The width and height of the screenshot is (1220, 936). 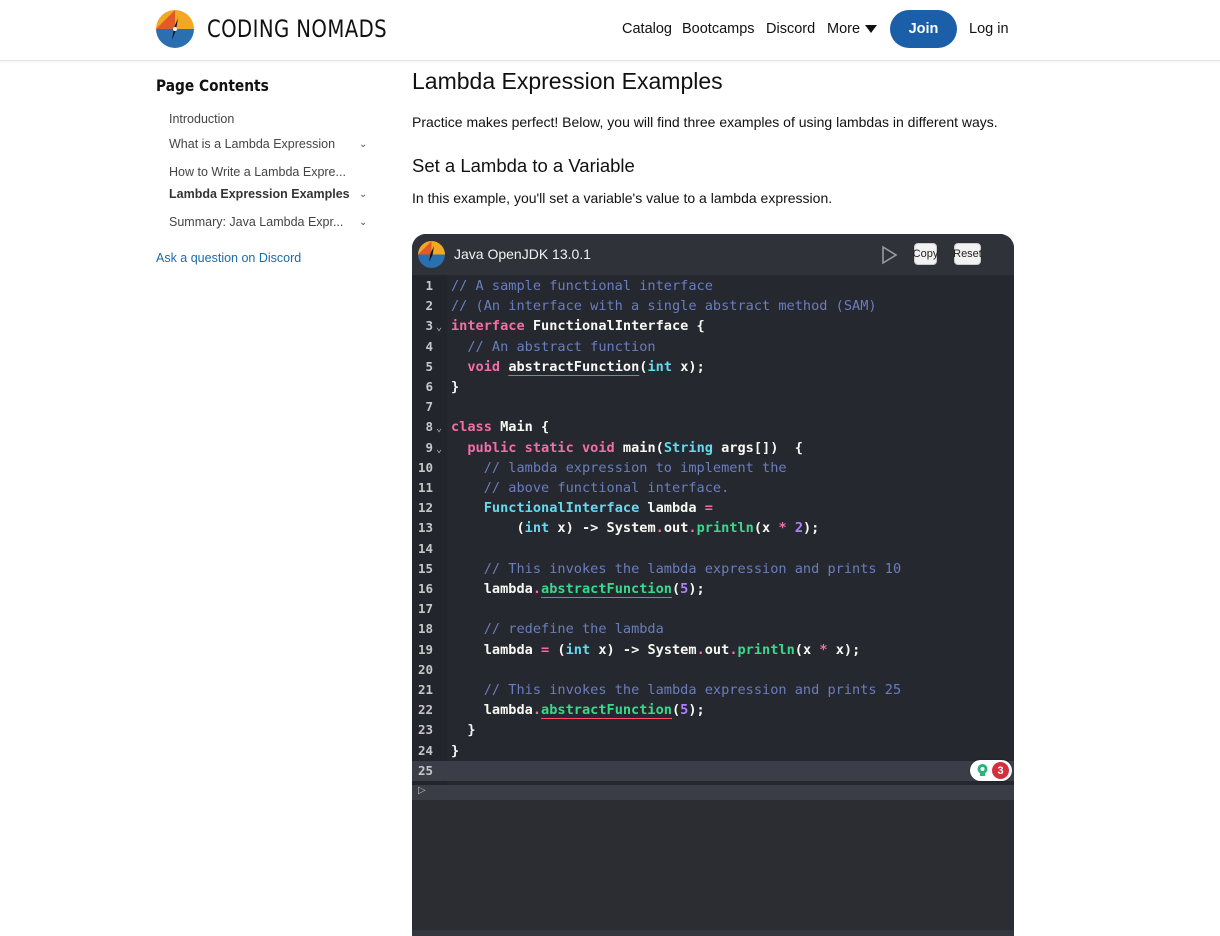 I want to click on line-number: 14, so click(x=425, y=548).